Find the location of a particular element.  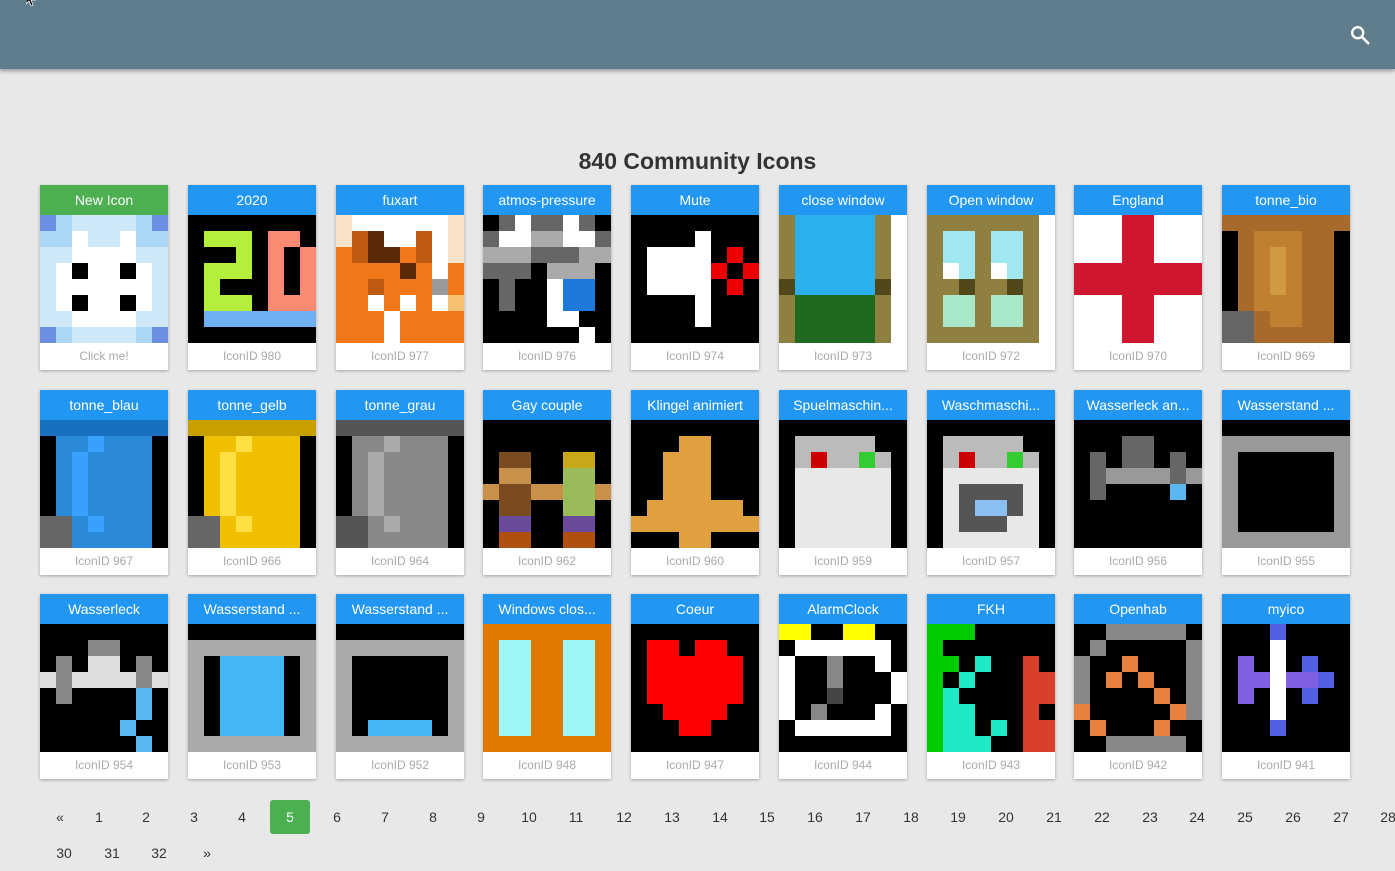

card-title: 2020 is located at coordinates (252, 200).